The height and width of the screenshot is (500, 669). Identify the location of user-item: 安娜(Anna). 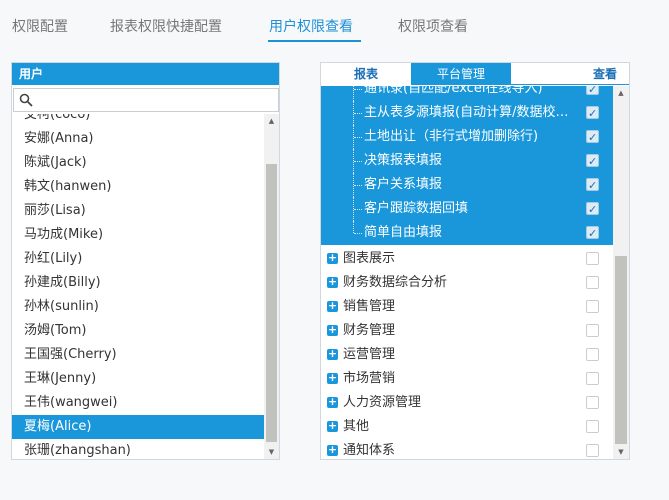
(138, 139).